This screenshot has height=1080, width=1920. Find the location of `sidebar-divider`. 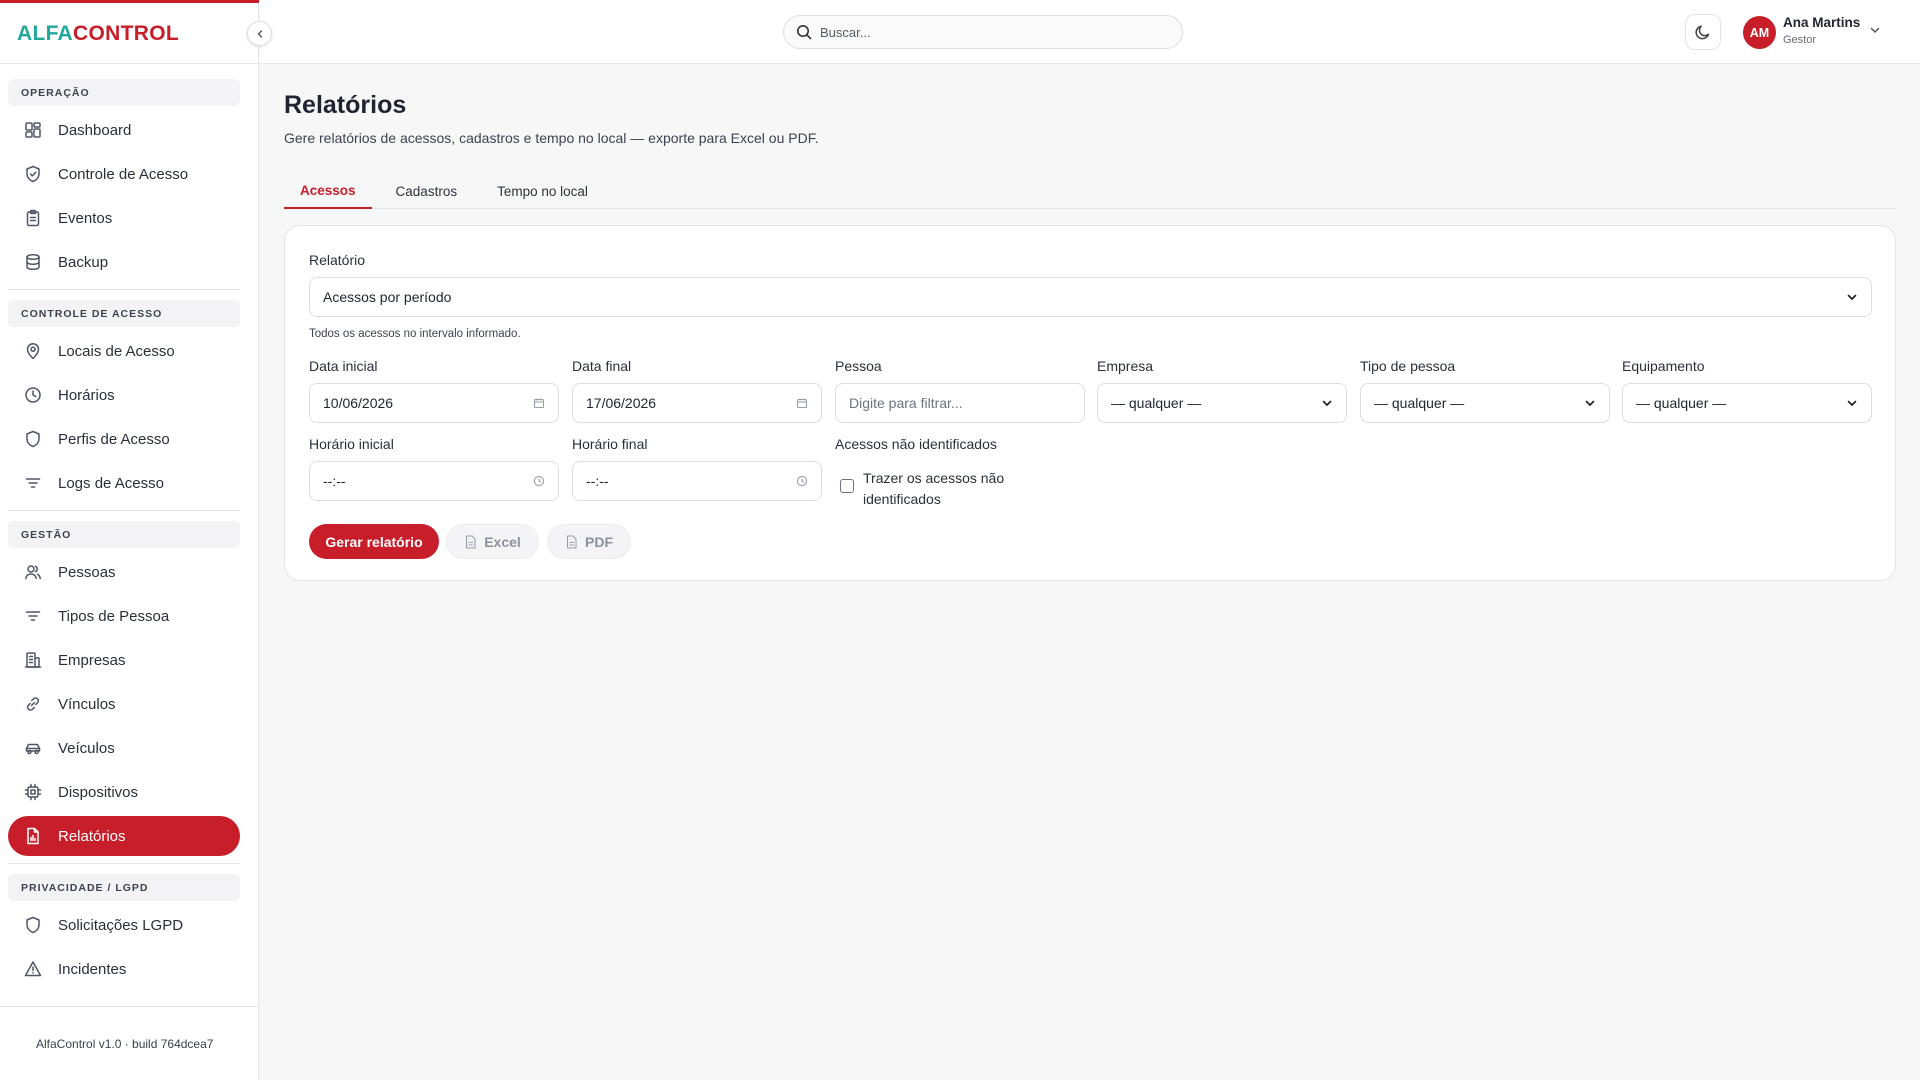

sidebar-divider is located at coordinates (124, 510).